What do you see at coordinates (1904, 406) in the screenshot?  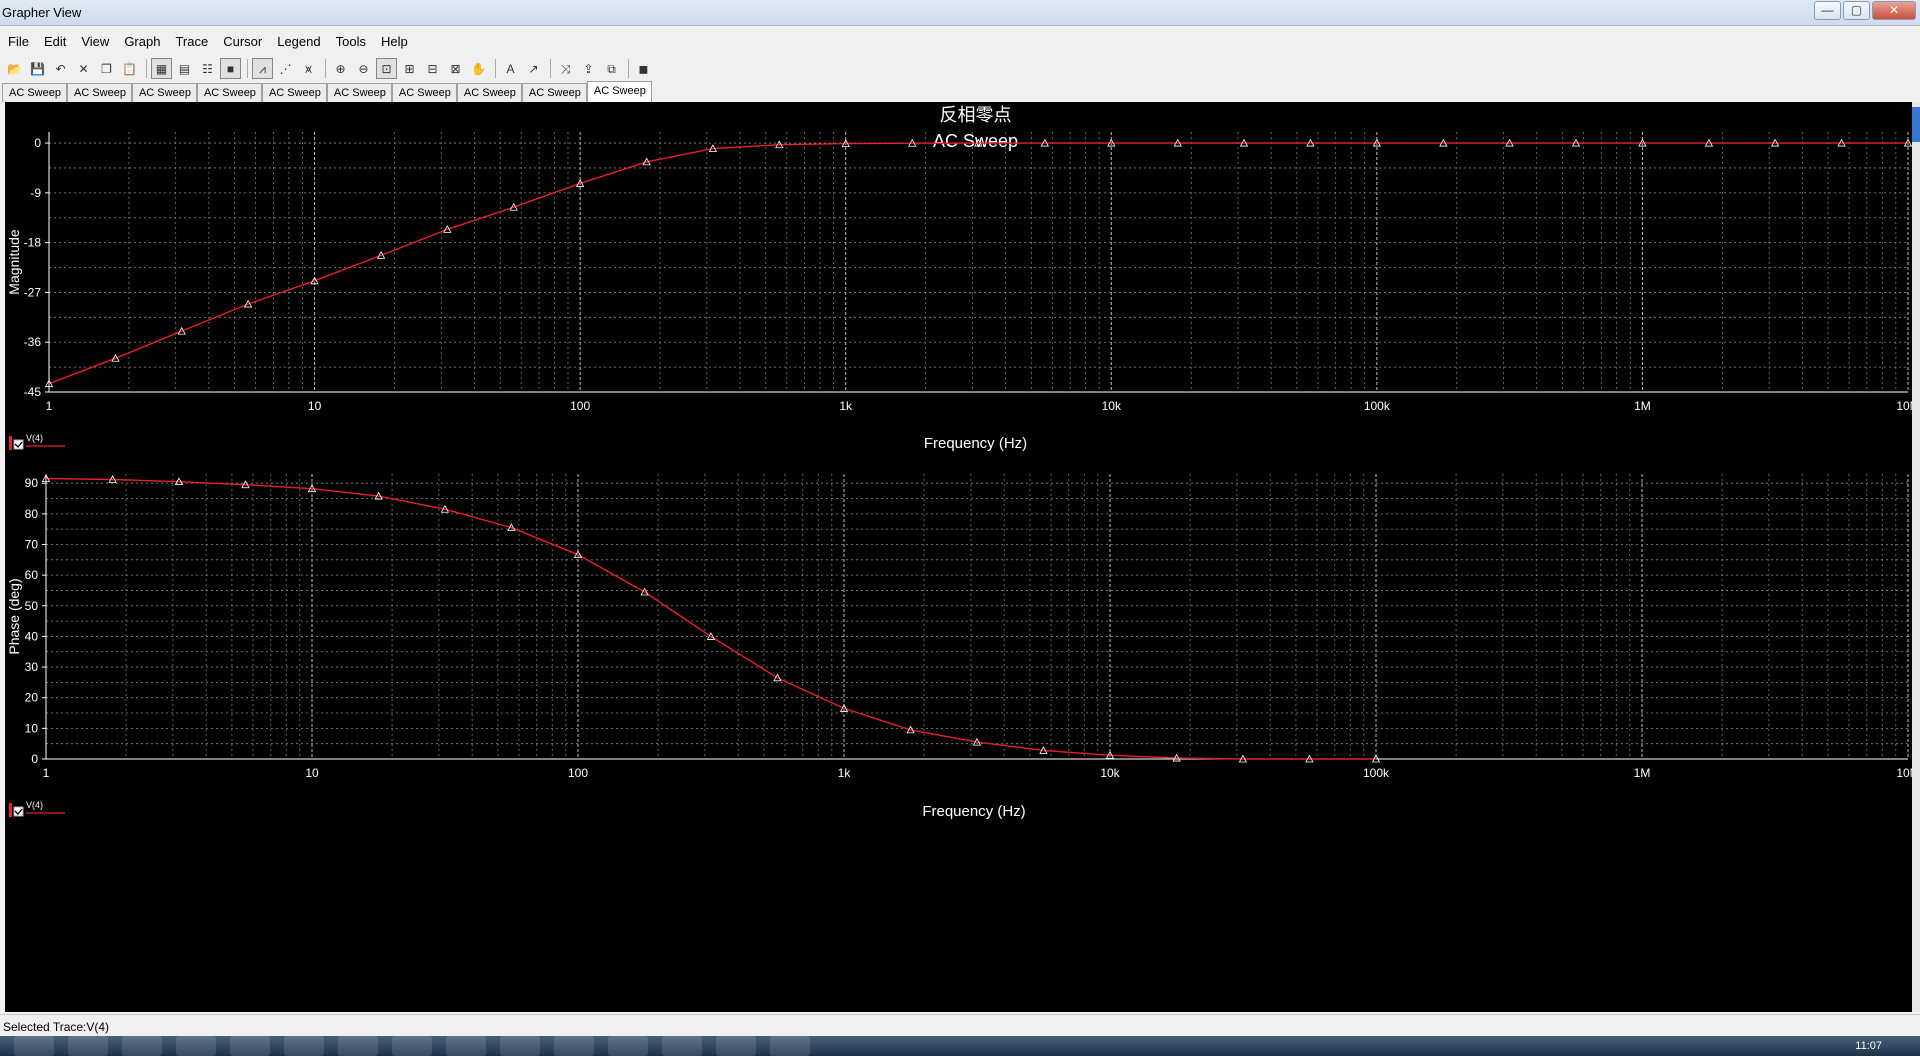 I see `x-tick-label: 10M` at bounding box center [1904, 406].